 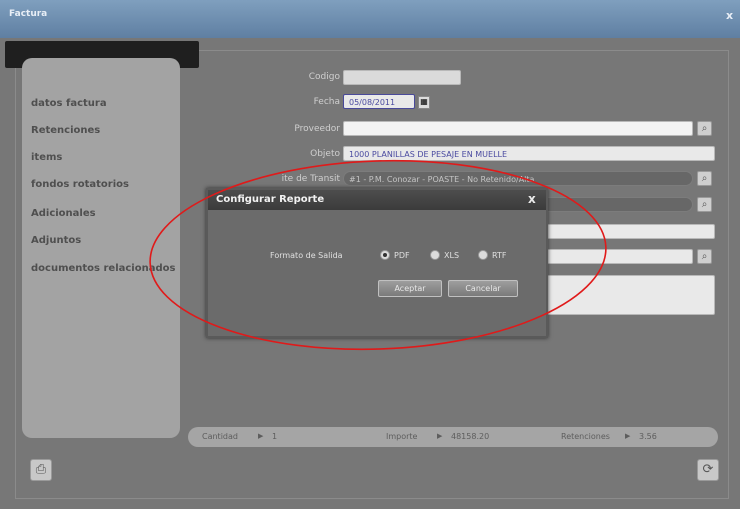 What do you see at coordinates (704, 256) in the screenshot?
I see `lookup-search-icon: ⌕` at bounding box center [704, 256].